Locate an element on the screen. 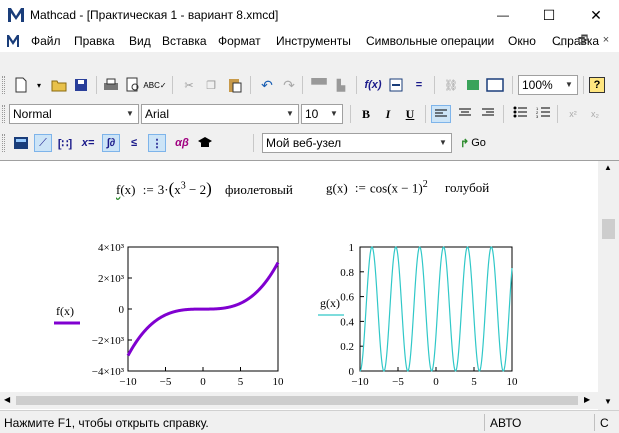 The height and width of the screenshot is (433, 619). evaluation-icon: x= is located at coordinates (88, 143).